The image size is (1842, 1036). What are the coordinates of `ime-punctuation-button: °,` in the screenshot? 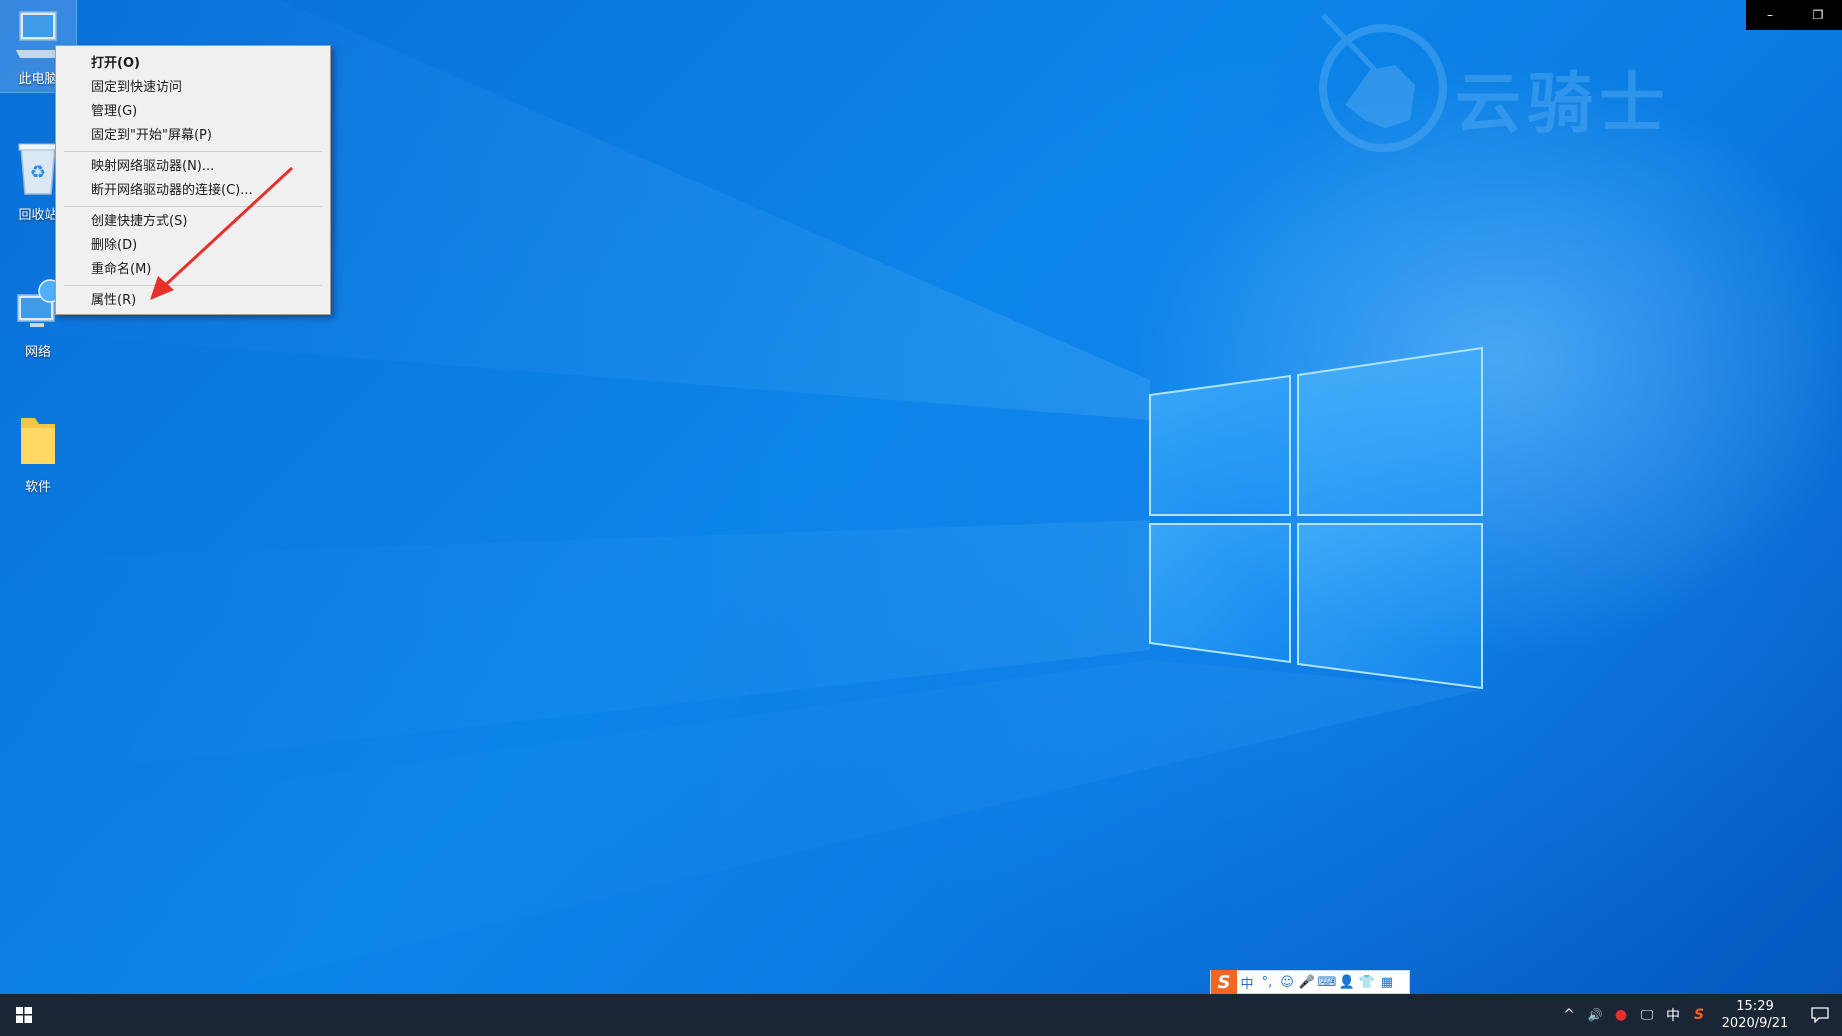 It's located at (1267, 982).